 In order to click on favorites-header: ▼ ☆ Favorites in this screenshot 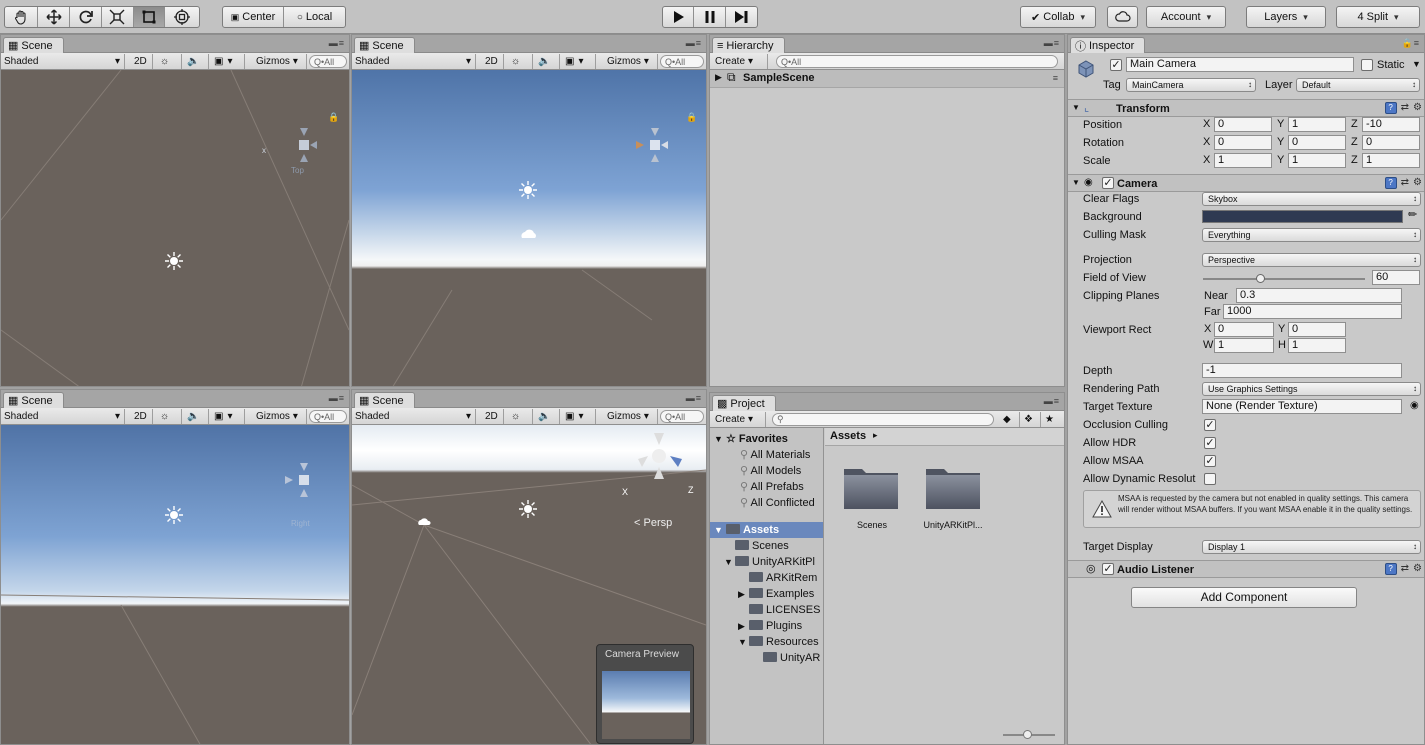, I will do `click(751, 439)`.